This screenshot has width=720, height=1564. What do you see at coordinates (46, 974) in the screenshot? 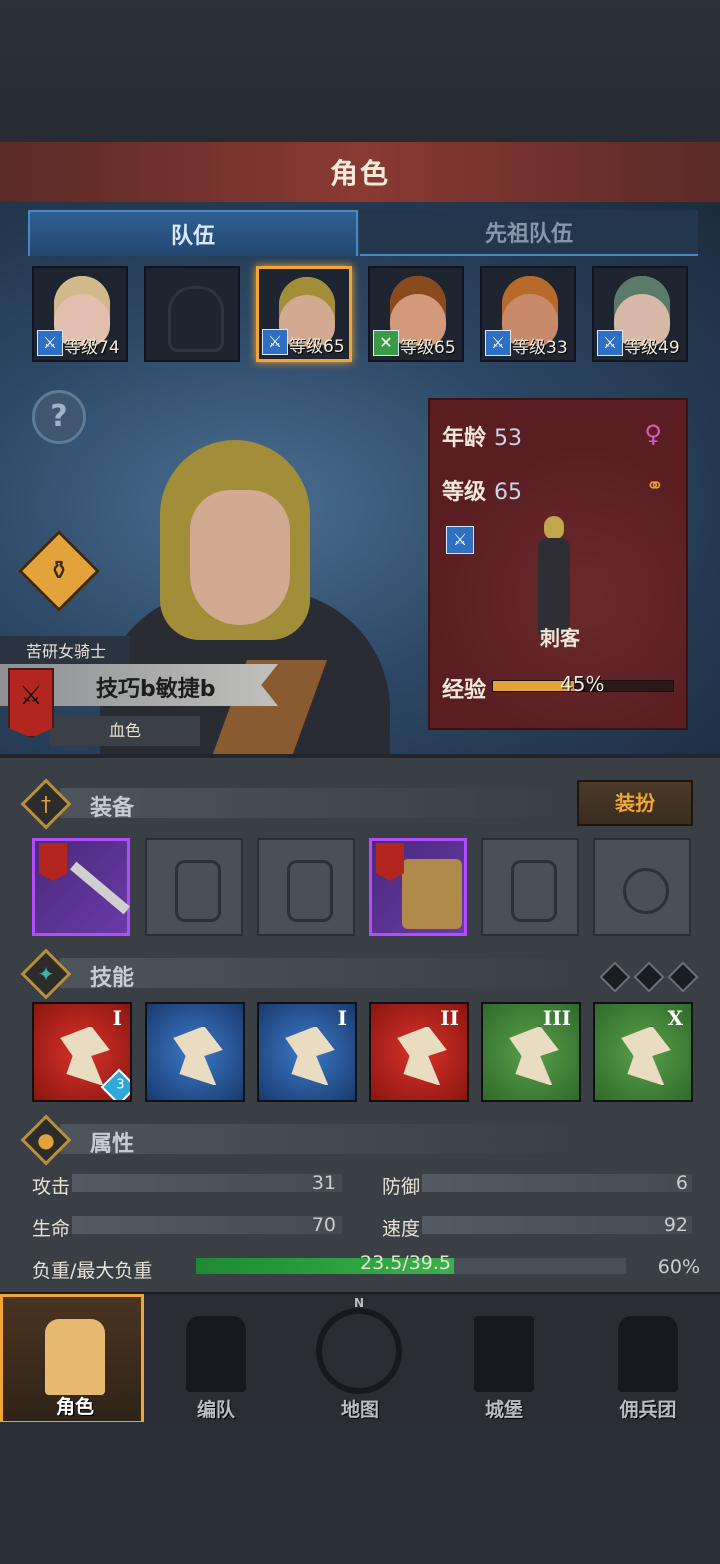
I see `star-icon: ✦` at bounding box center [46, 974].